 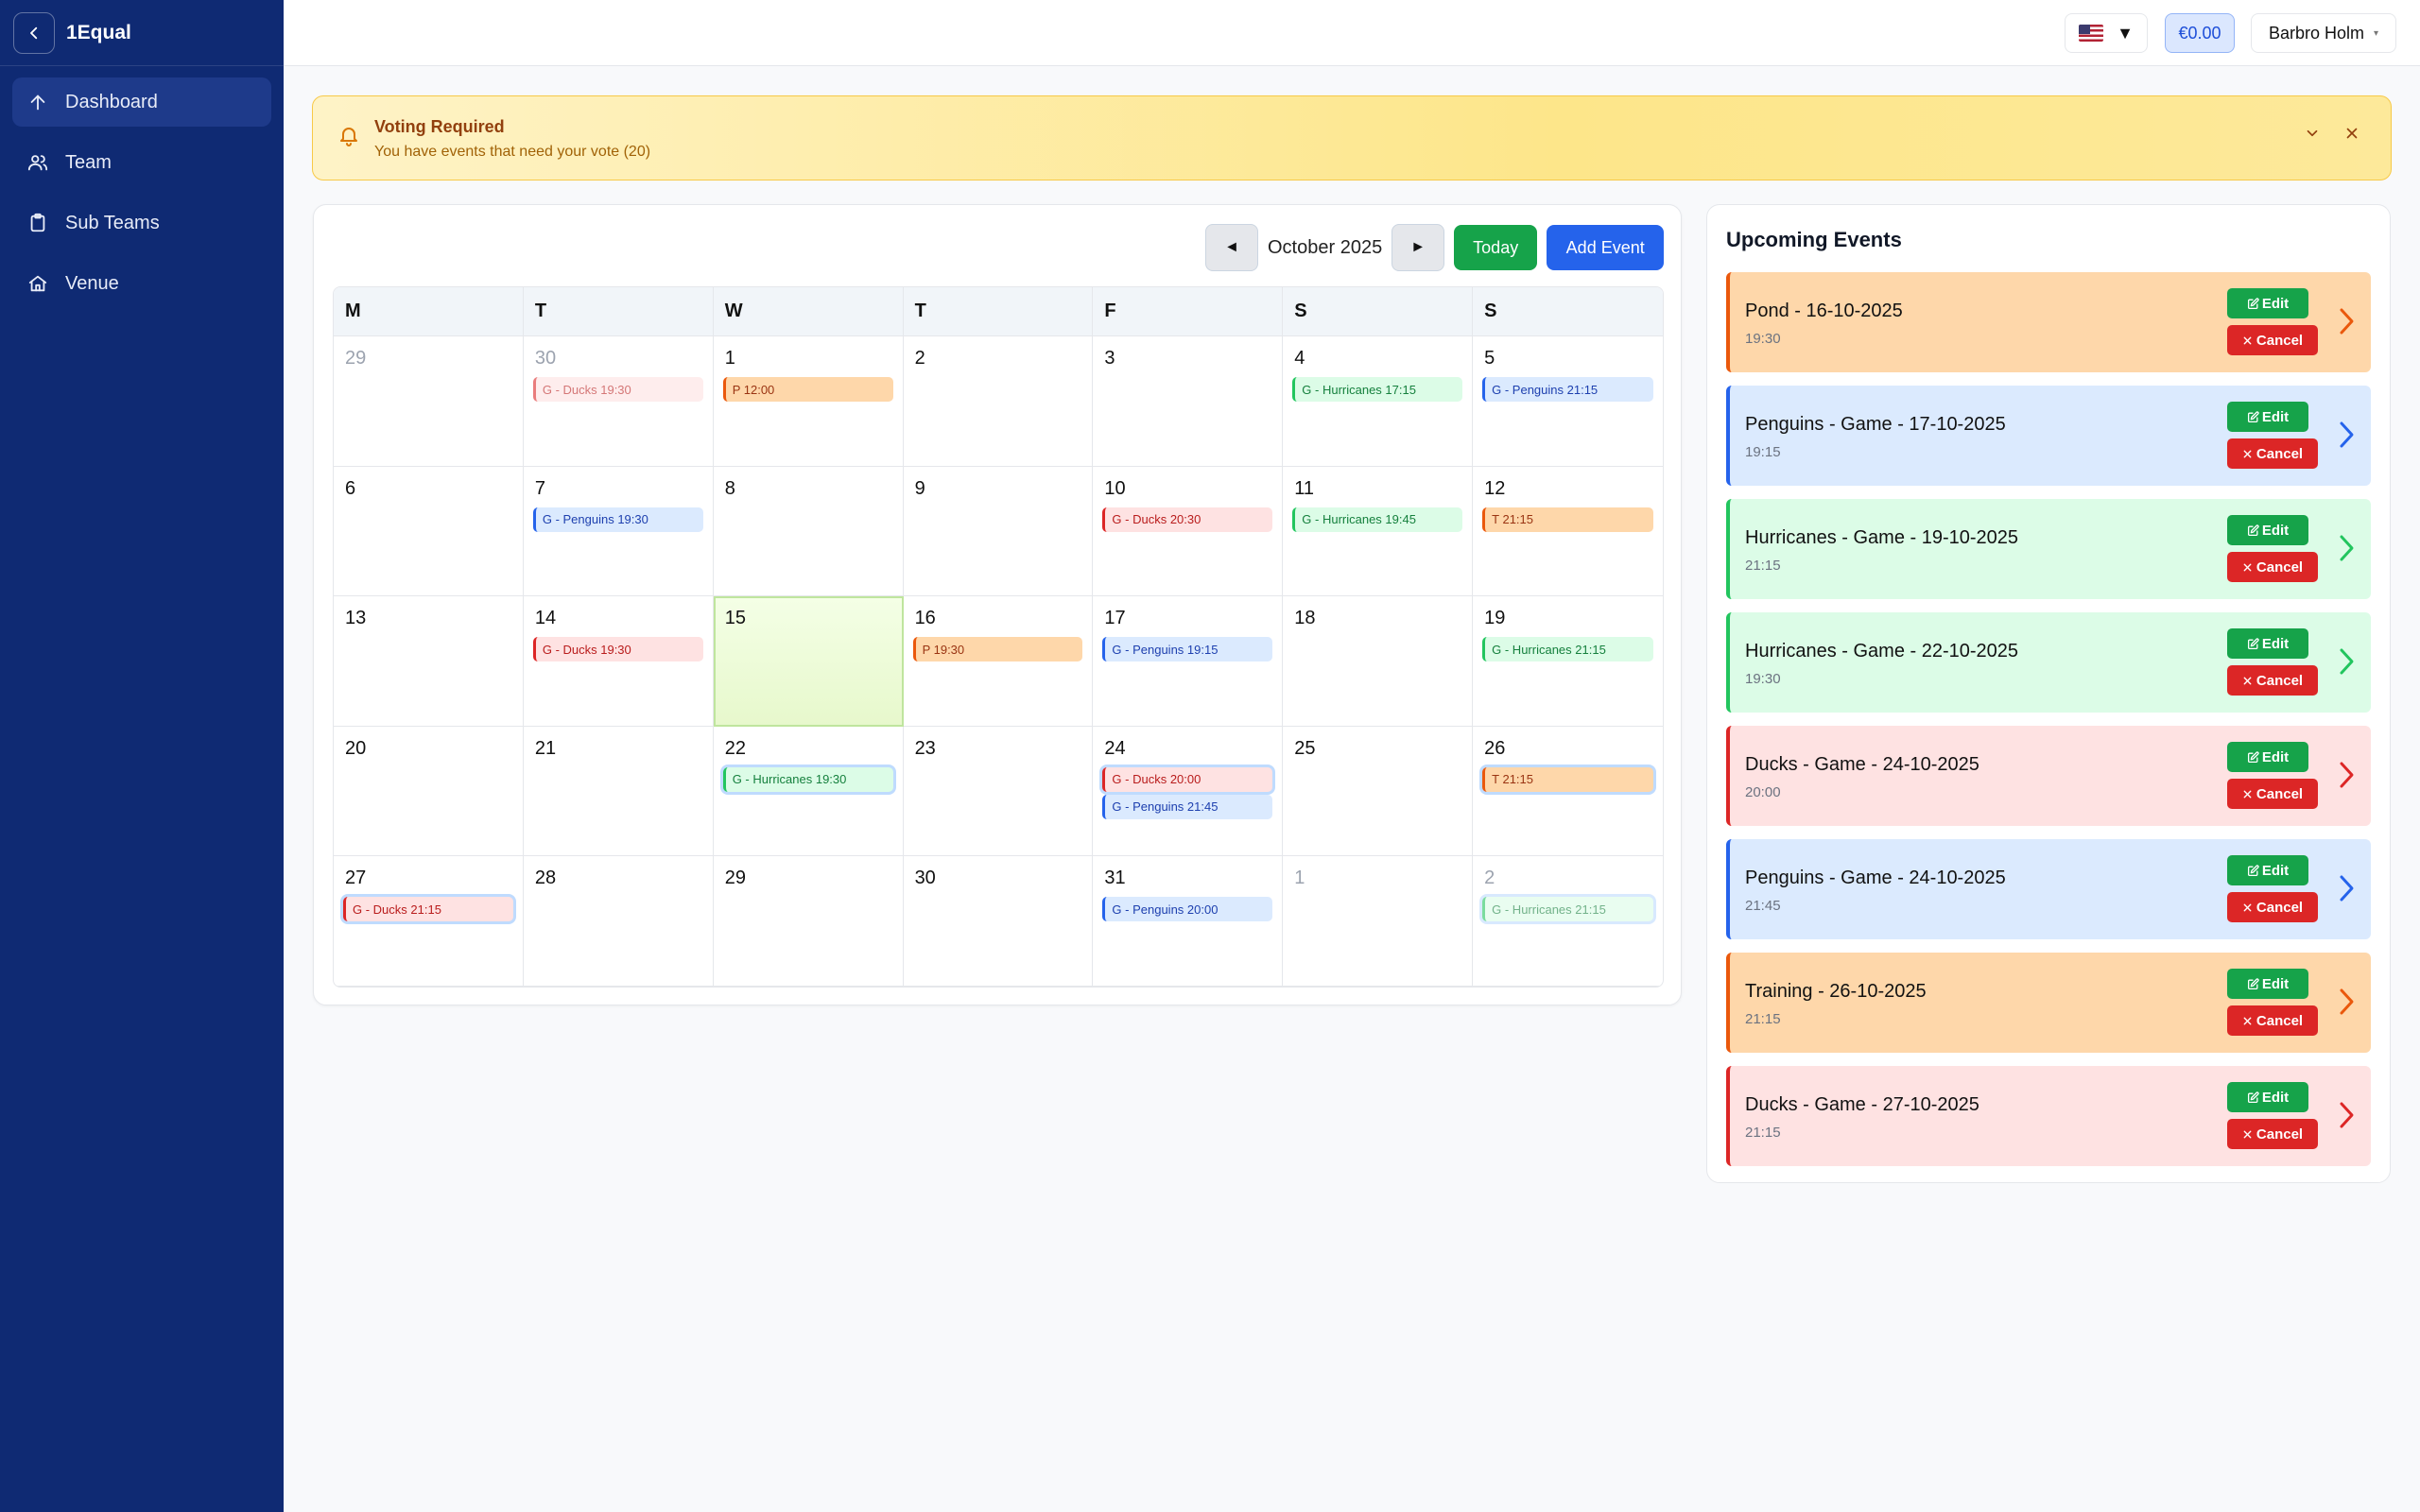 I want to click on calendar-day: 14 G - Ducks 19:30, so click(x=618, y=661).